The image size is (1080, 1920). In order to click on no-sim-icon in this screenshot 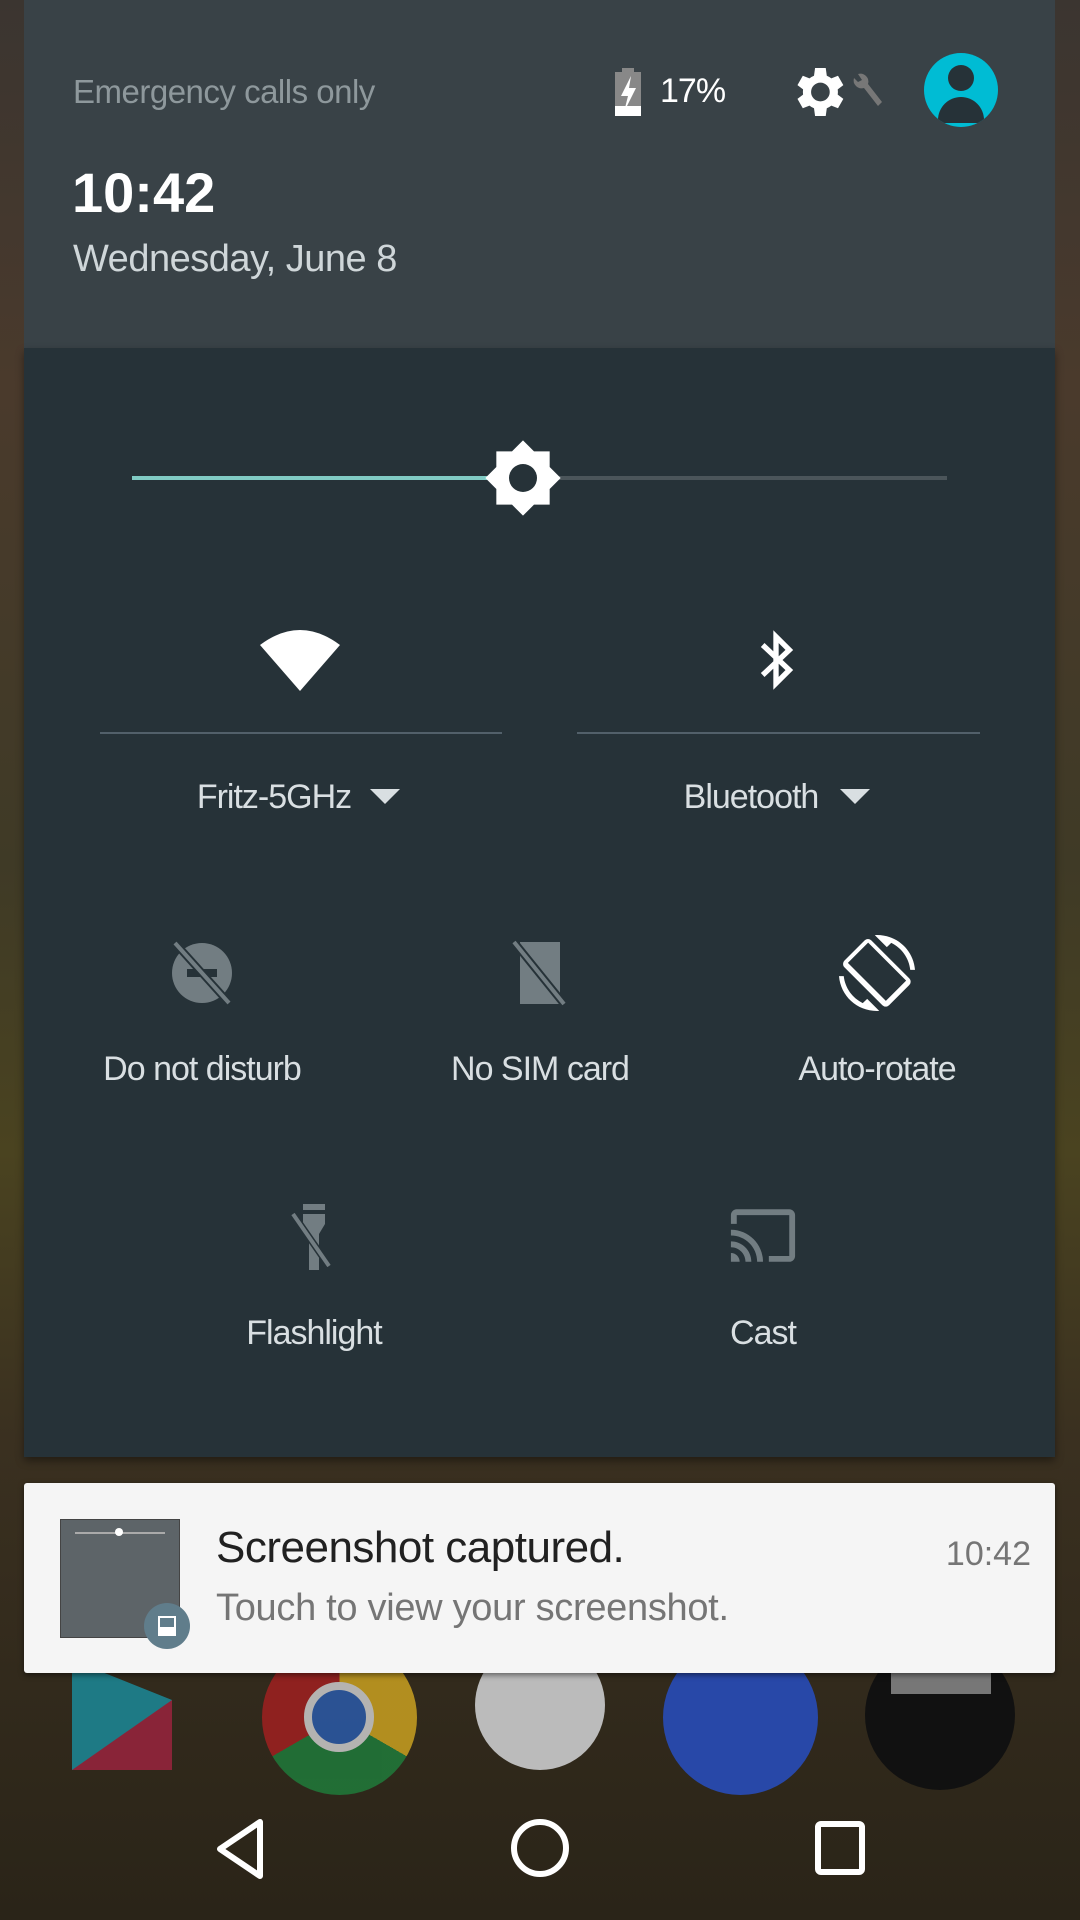, I will do `click(540, 973)`.